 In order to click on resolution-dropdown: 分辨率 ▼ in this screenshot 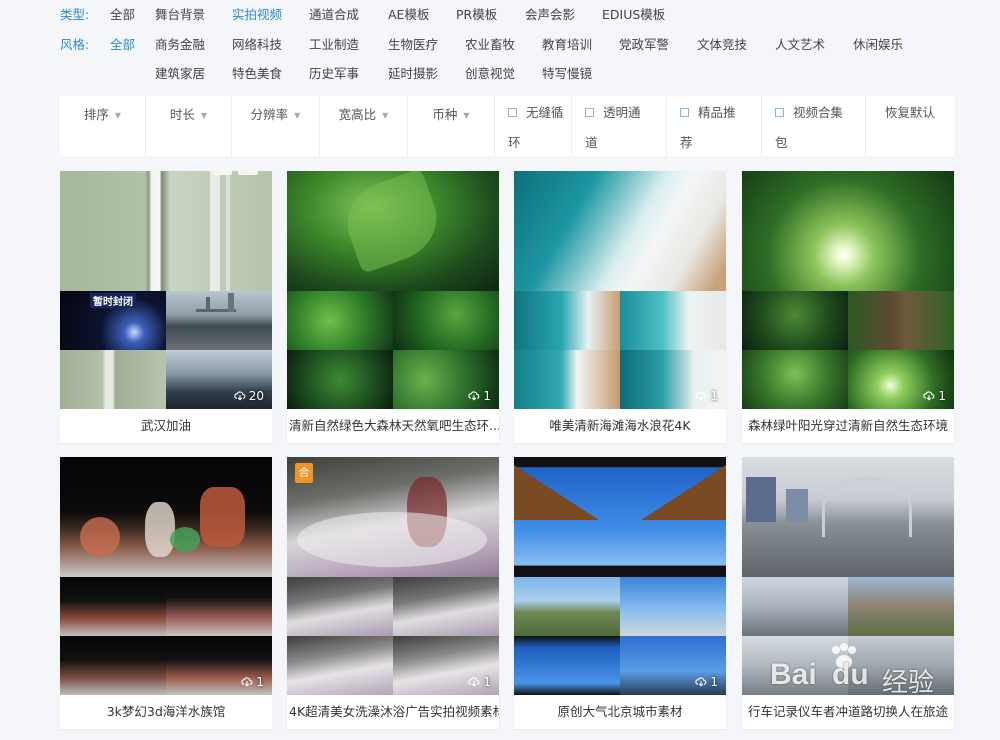, I will do `click(276, 126)`.